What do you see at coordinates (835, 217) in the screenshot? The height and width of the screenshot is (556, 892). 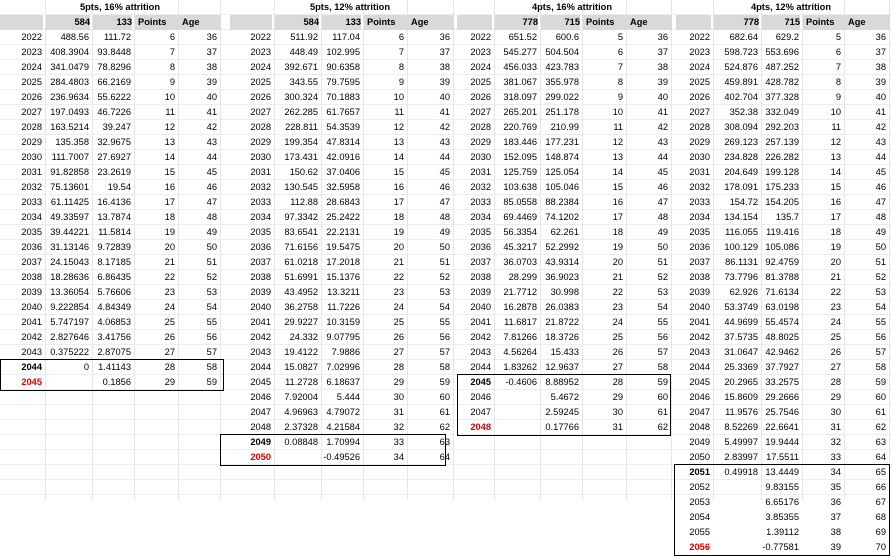 I see `value-cell: 17` at bounding box center [835, 217].